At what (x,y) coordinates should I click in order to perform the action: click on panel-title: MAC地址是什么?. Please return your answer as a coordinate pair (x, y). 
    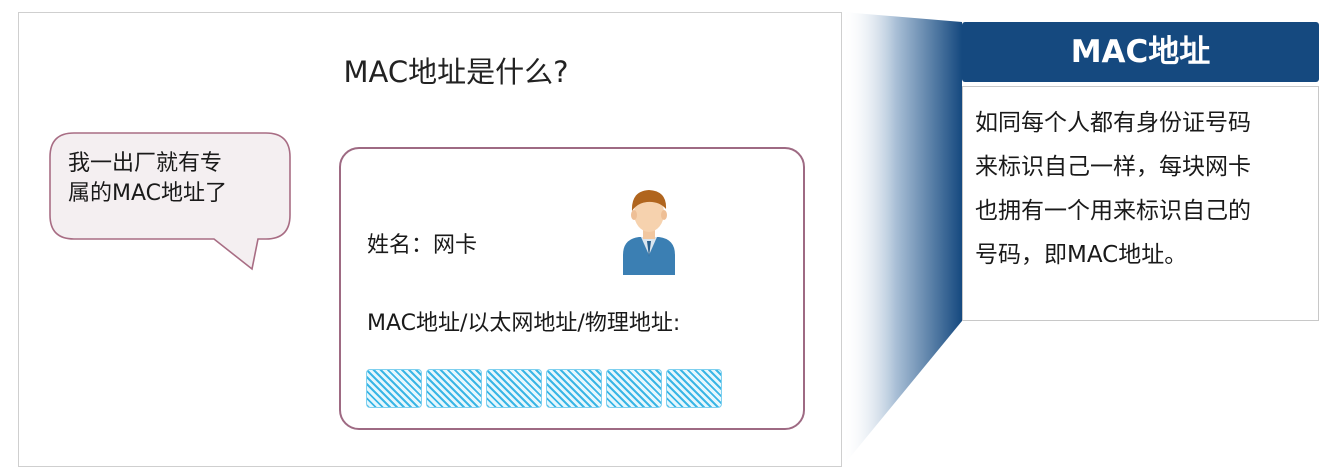
    Looking at the image, I should click on (456, 72).